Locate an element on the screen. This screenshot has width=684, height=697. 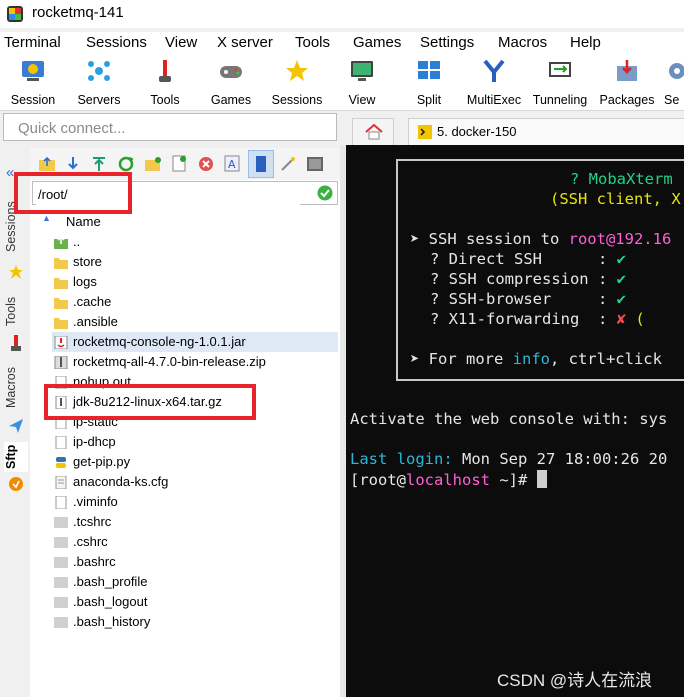
multiexec-button: MultiExec is located at coordinates (494, 82).